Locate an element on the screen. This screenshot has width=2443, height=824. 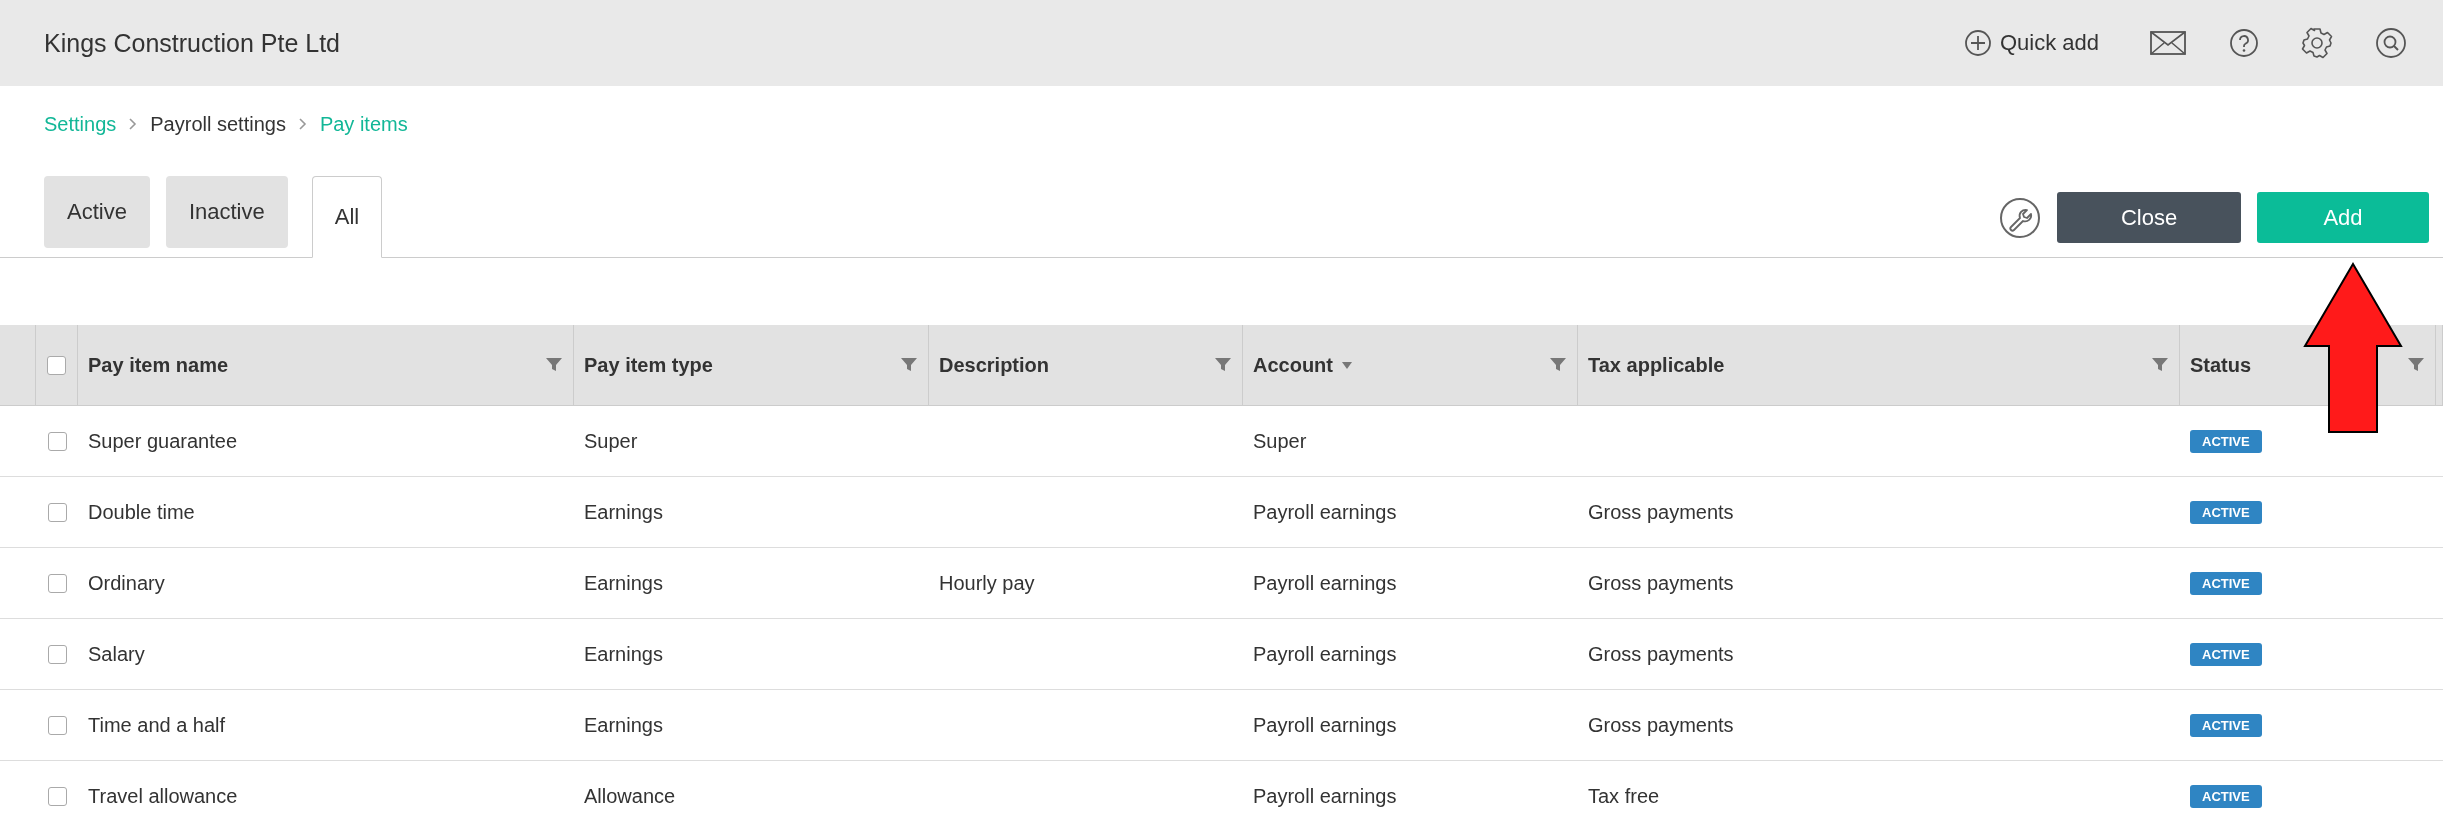
table-cell: Tax free is located at coordinates (1624, 796).